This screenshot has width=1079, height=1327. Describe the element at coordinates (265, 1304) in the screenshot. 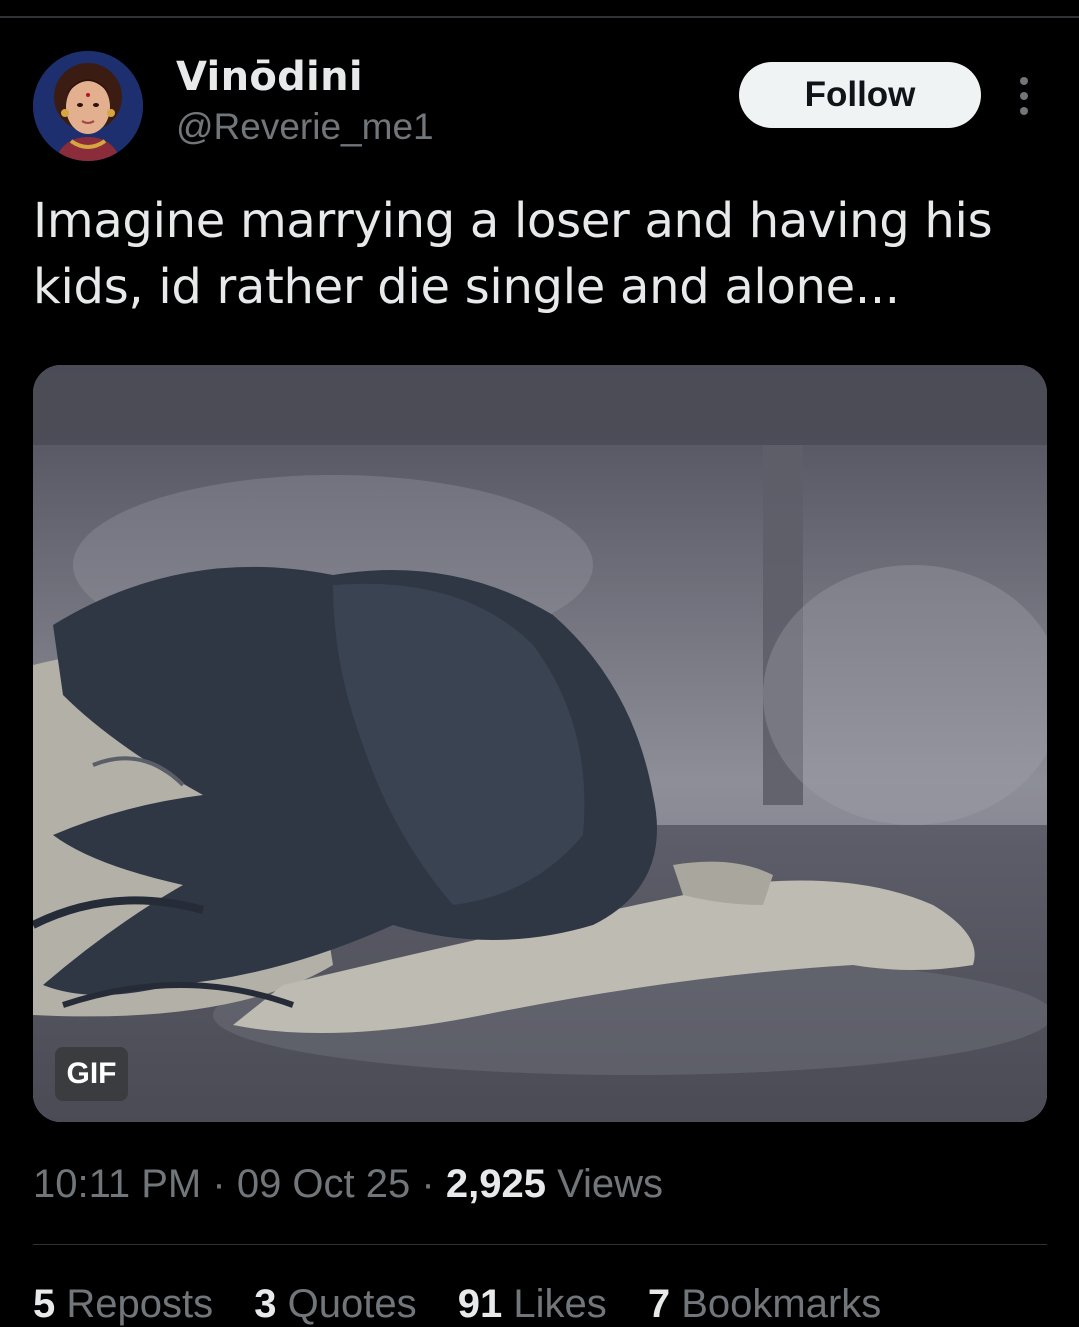

I see `quotes-count: 3` at that location.